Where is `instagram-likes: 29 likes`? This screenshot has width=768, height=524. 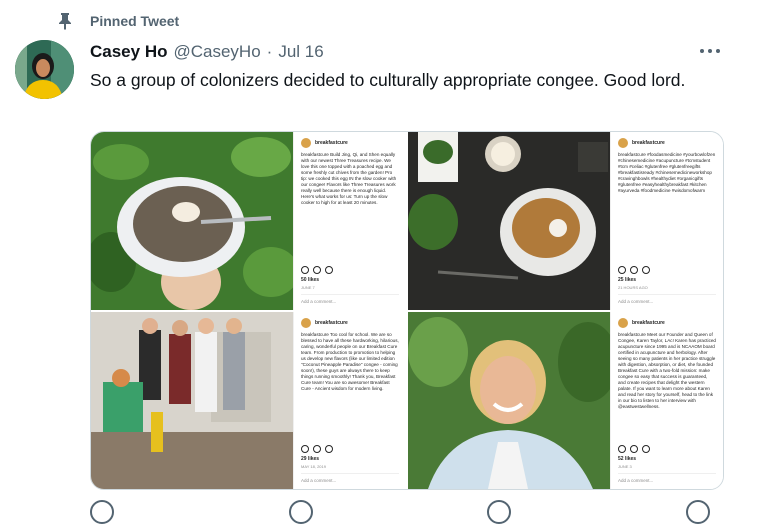
instagram-likes: 29 likes is located at coordinates (310, 459).